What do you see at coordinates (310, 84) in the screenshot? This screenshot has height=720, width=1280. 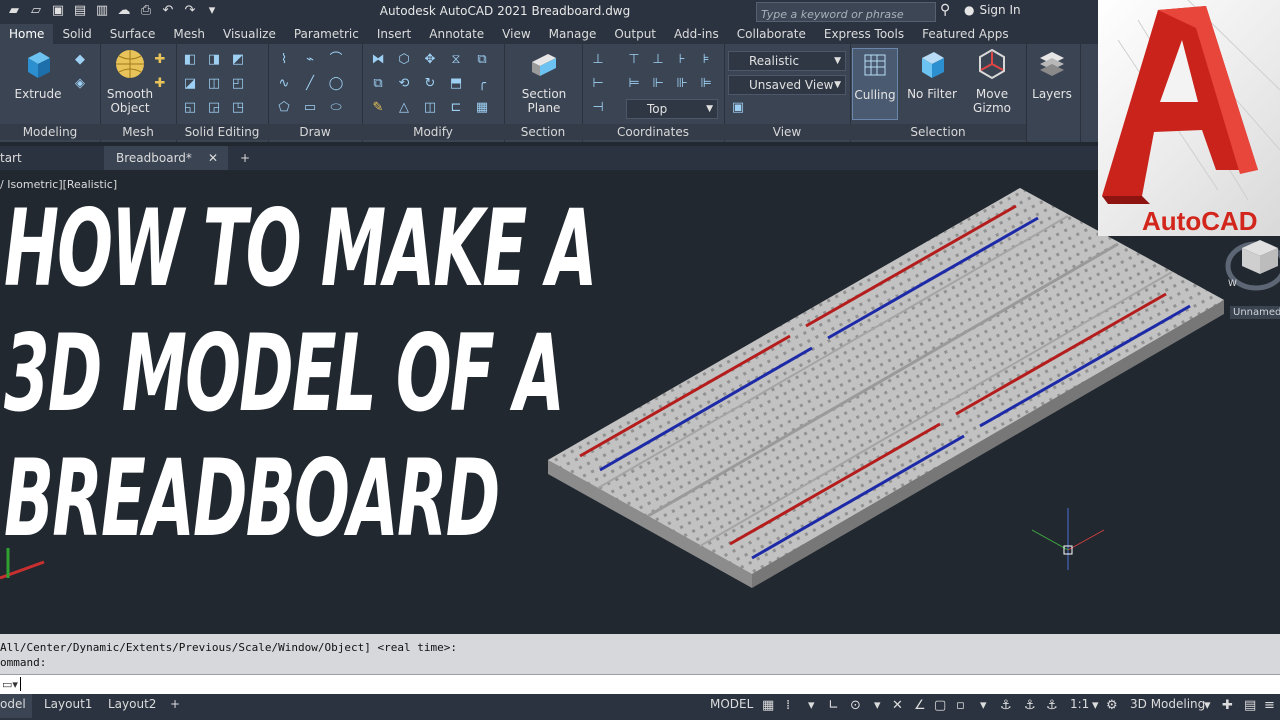 I see `line-icon: ╱` at bounding box center [310, 84].